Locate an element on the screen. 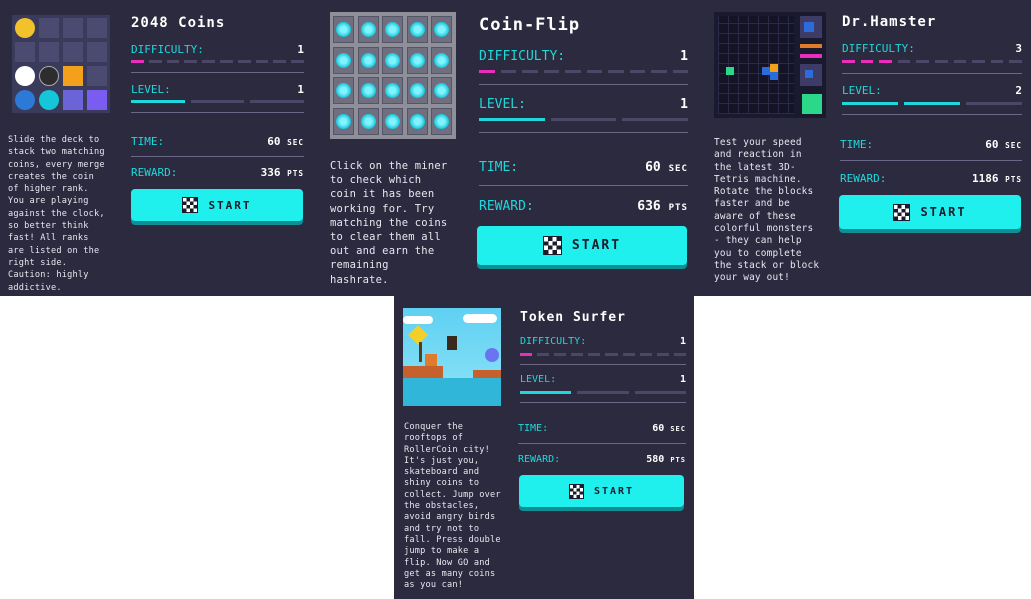  game-title: 2048 Coins is located at coordinates (178, 23).